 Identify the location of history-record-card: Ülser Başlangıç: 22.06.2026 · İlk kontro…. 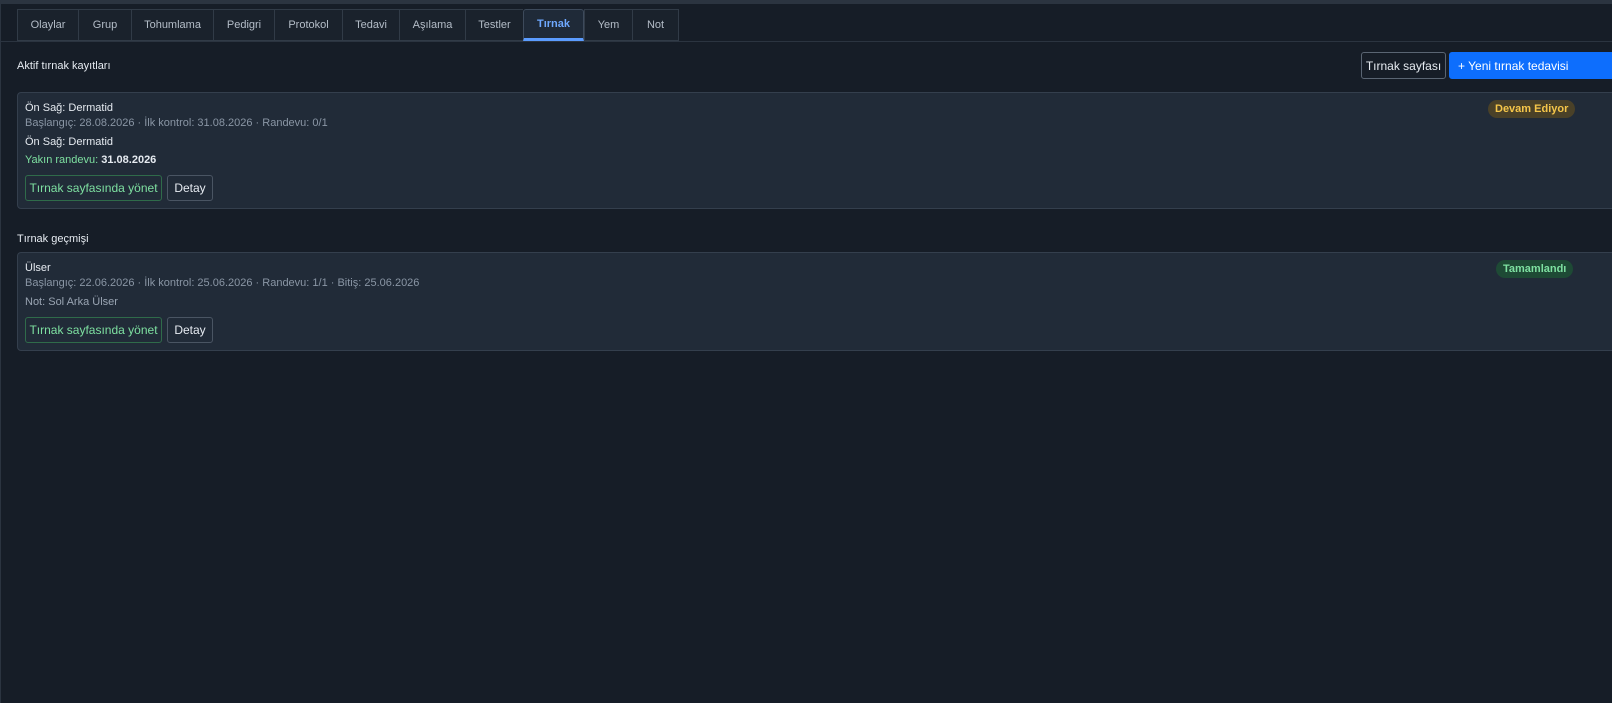
(814, 301).